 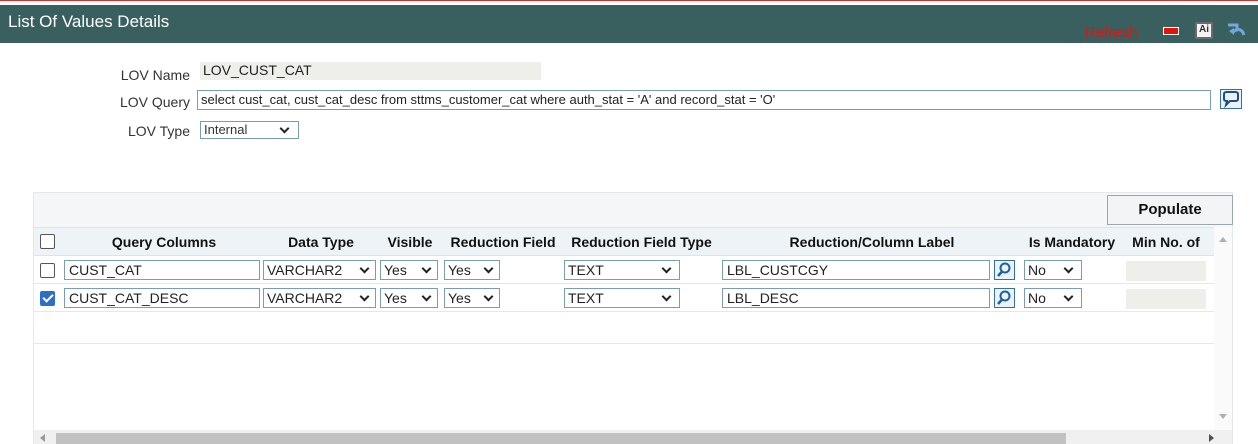 I want to click on scroll-right-icon, so click(x=1211, y=438).